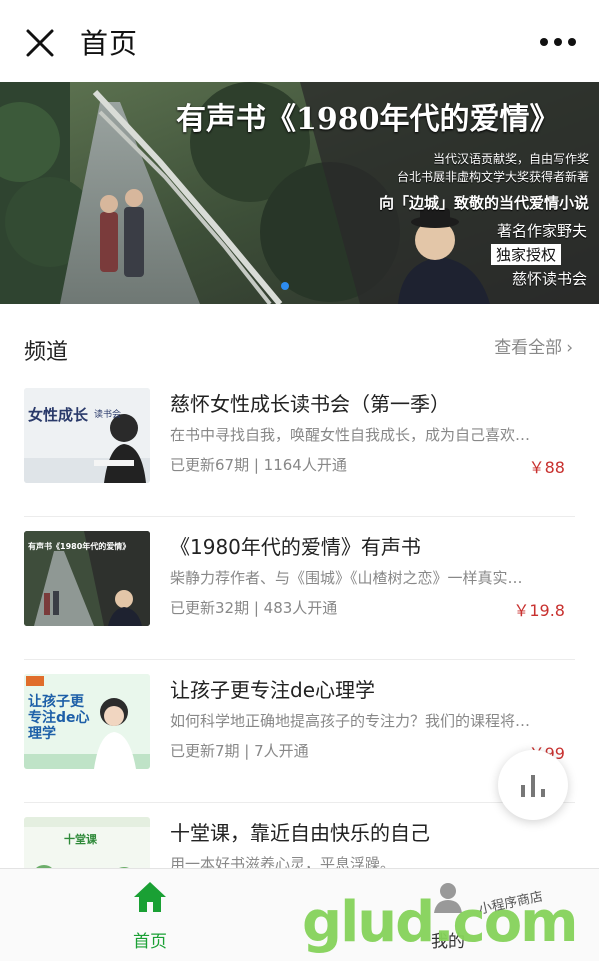 The height and width of the screenshot is (961, 599). Describe the element at coordinates (541, 231) in the screenshot. I see `banner-author: 著名作家野夫` at that location.